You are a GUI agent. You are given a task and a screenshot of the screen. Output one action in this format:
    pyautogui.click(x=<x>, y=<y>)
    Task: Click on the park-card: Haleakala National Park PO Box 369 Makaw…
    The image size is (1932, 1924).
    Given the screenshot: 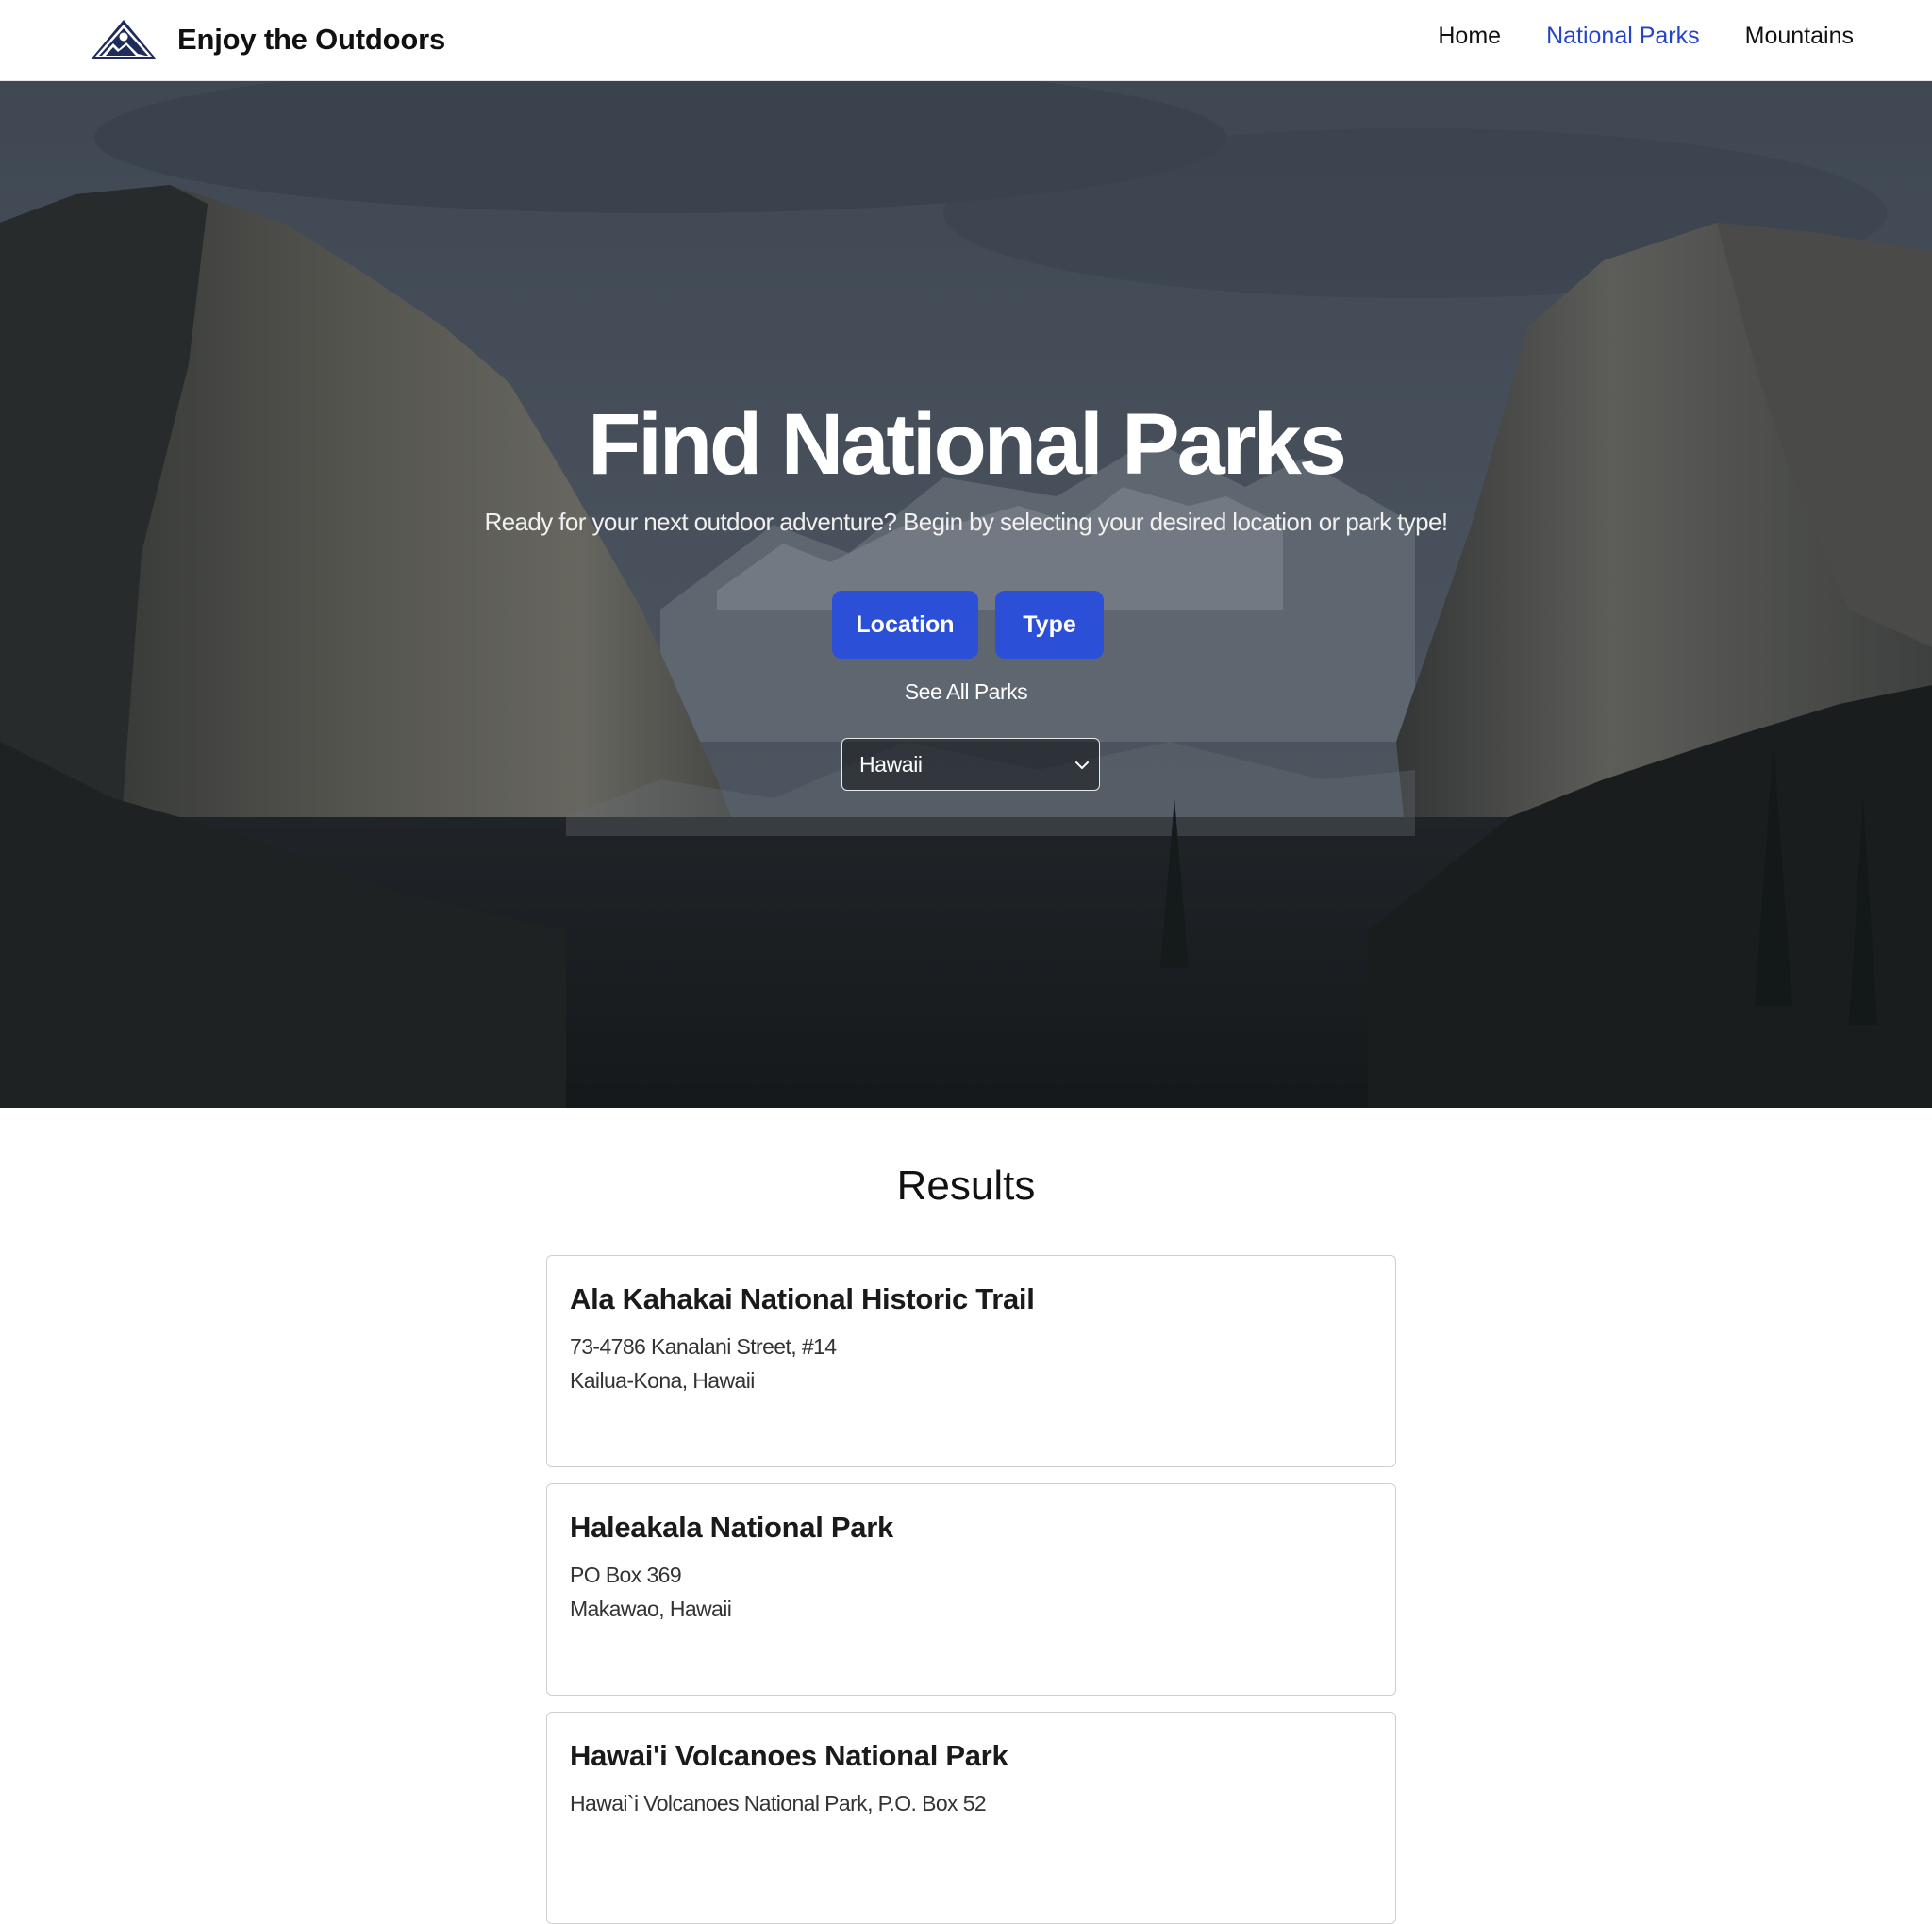 What is the action you would take?
    pyautogui.click(x=971, y=1589)
    